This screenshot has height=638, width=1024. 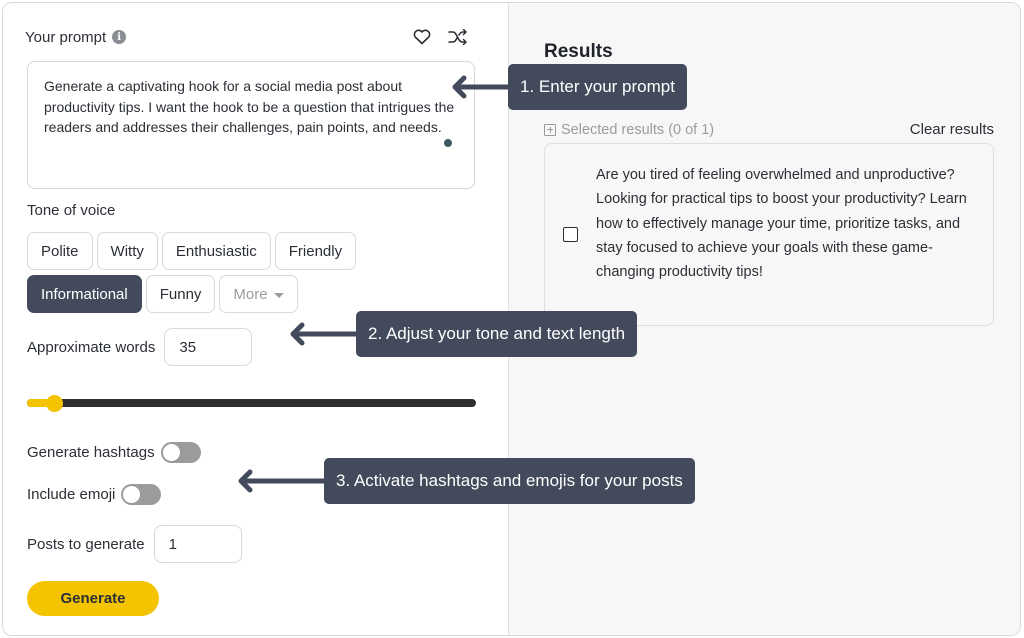 What do you see at coordinates (119, 37) in the screenshot?
I see `info-icon: i` at bounding box center [119, 37].